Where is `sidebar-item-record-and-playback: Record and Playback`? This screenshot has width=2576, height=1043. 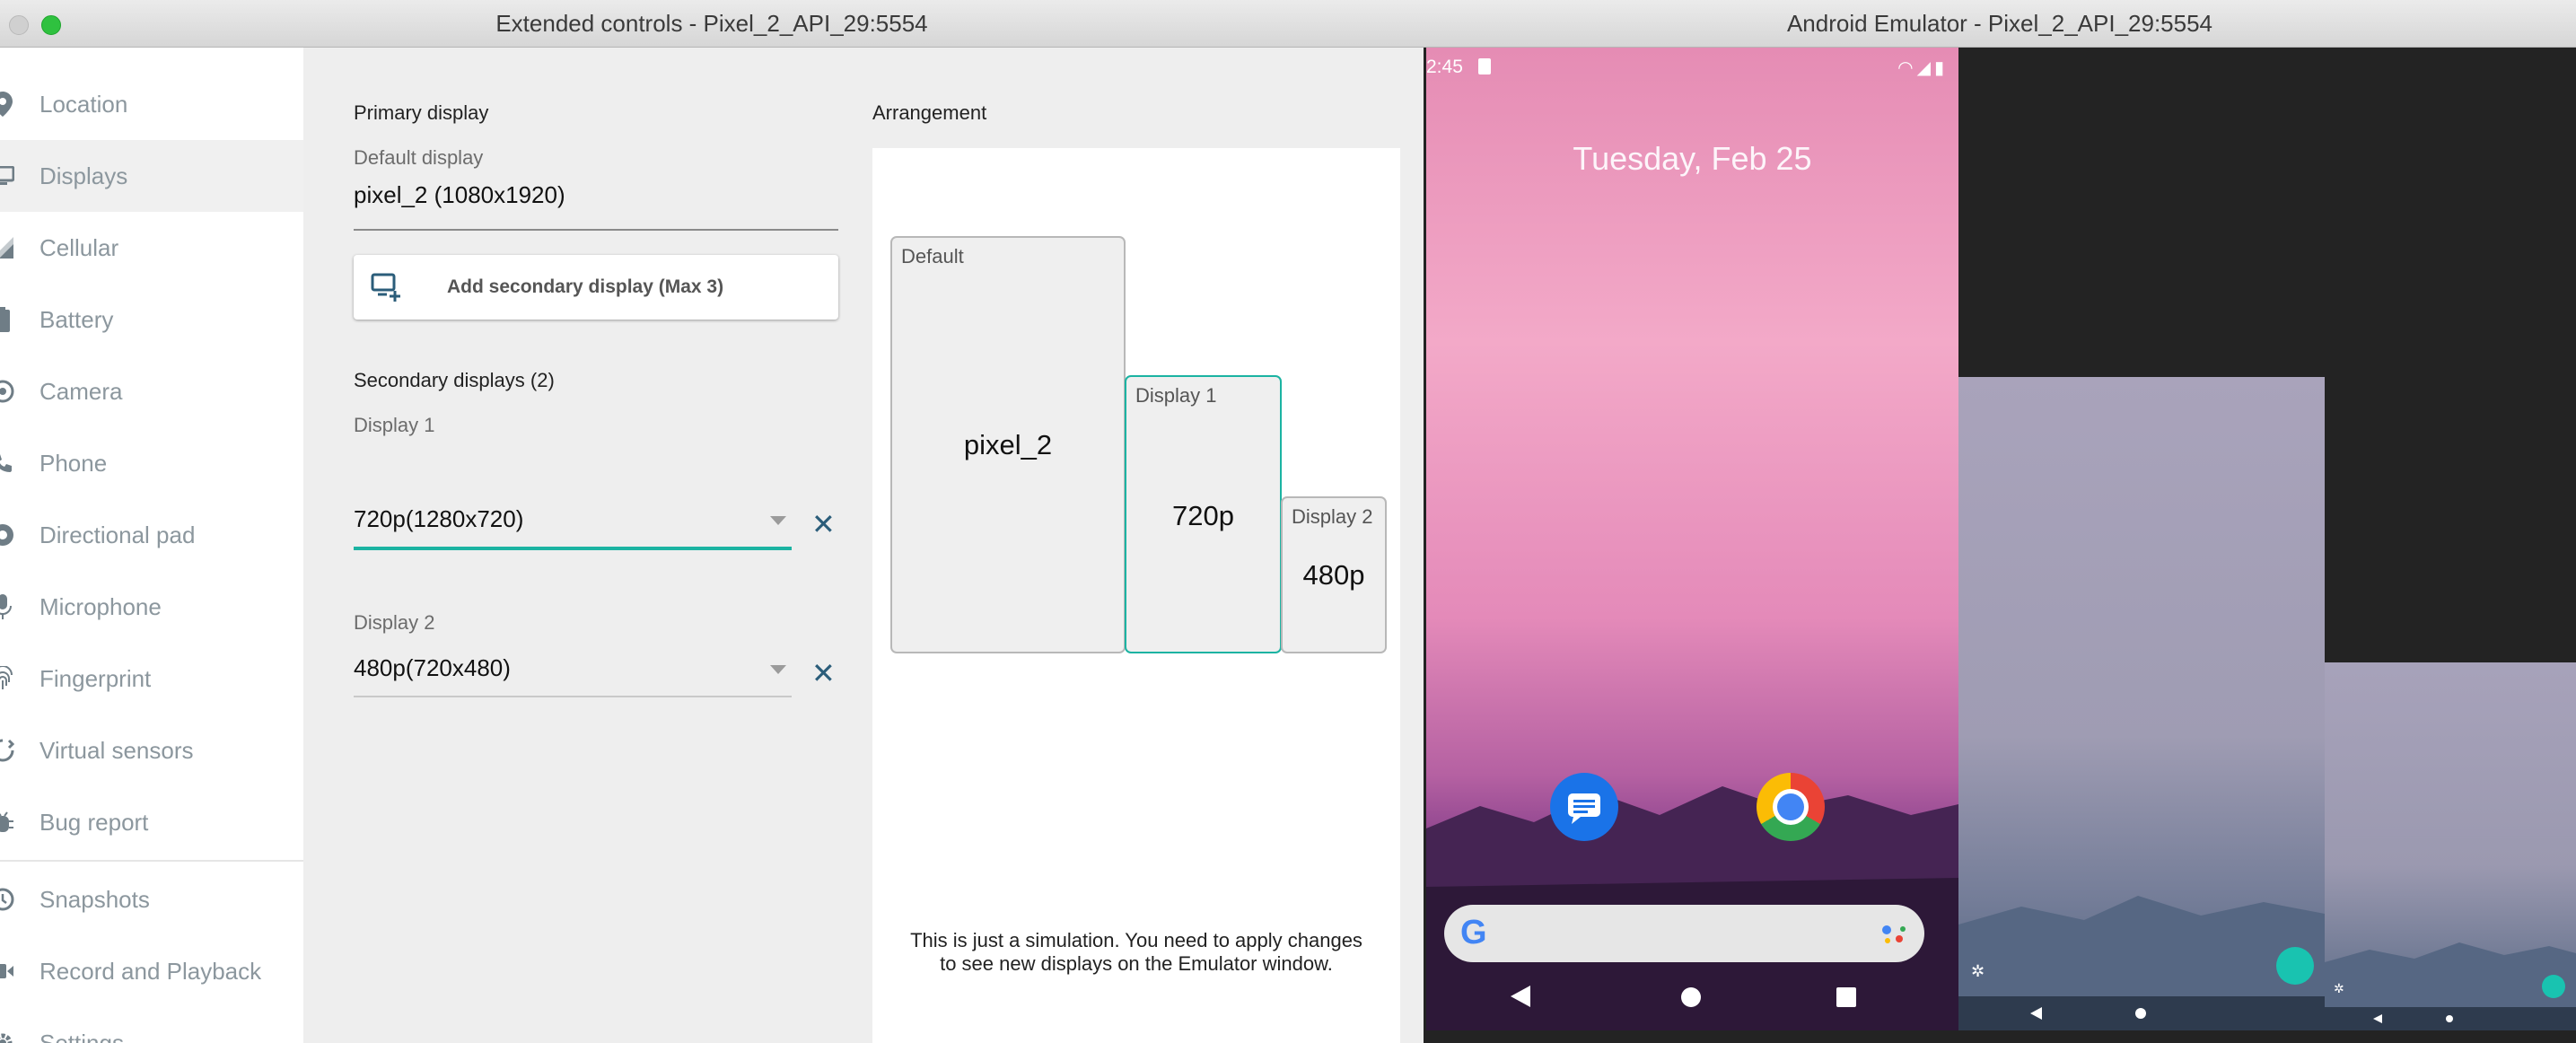
sidebar-item-record-and-playback: Record and Playback is located at coordinates (151, 971).